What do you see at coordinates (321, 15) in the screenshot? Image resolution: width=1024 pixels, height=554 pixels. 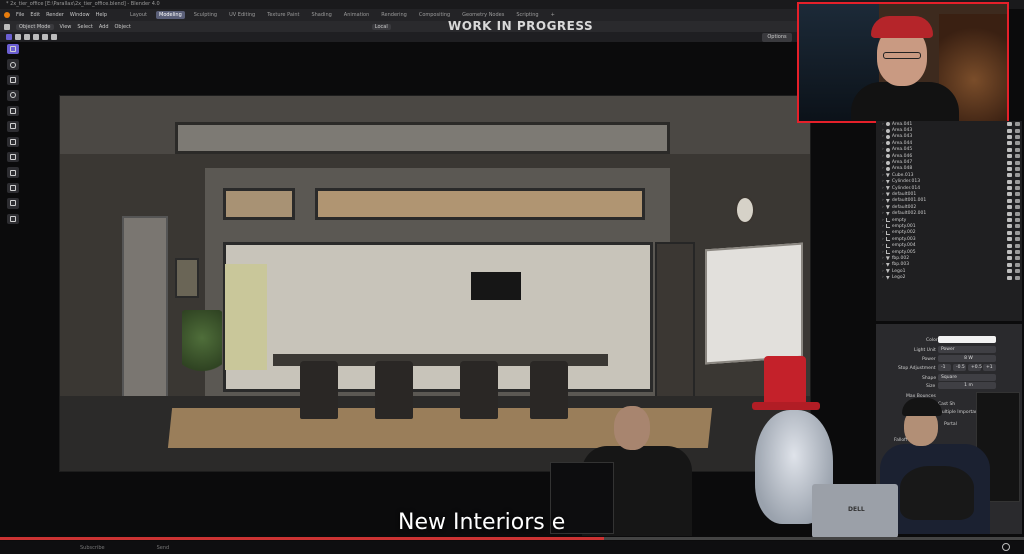 I see `tab-shading: Shading` at bounding box center [321, 15].